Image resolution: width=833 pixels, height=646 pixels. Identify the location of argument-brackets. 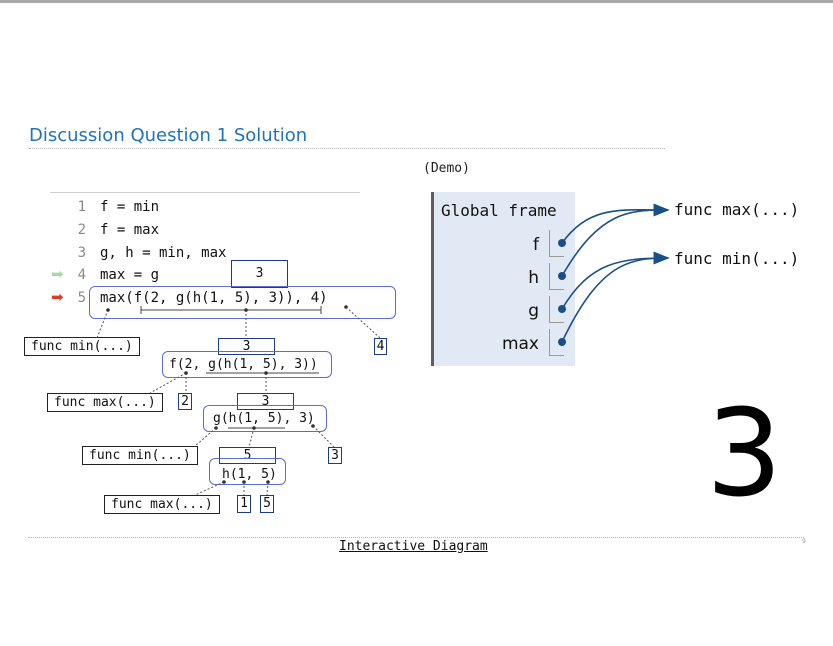
(231, 367).